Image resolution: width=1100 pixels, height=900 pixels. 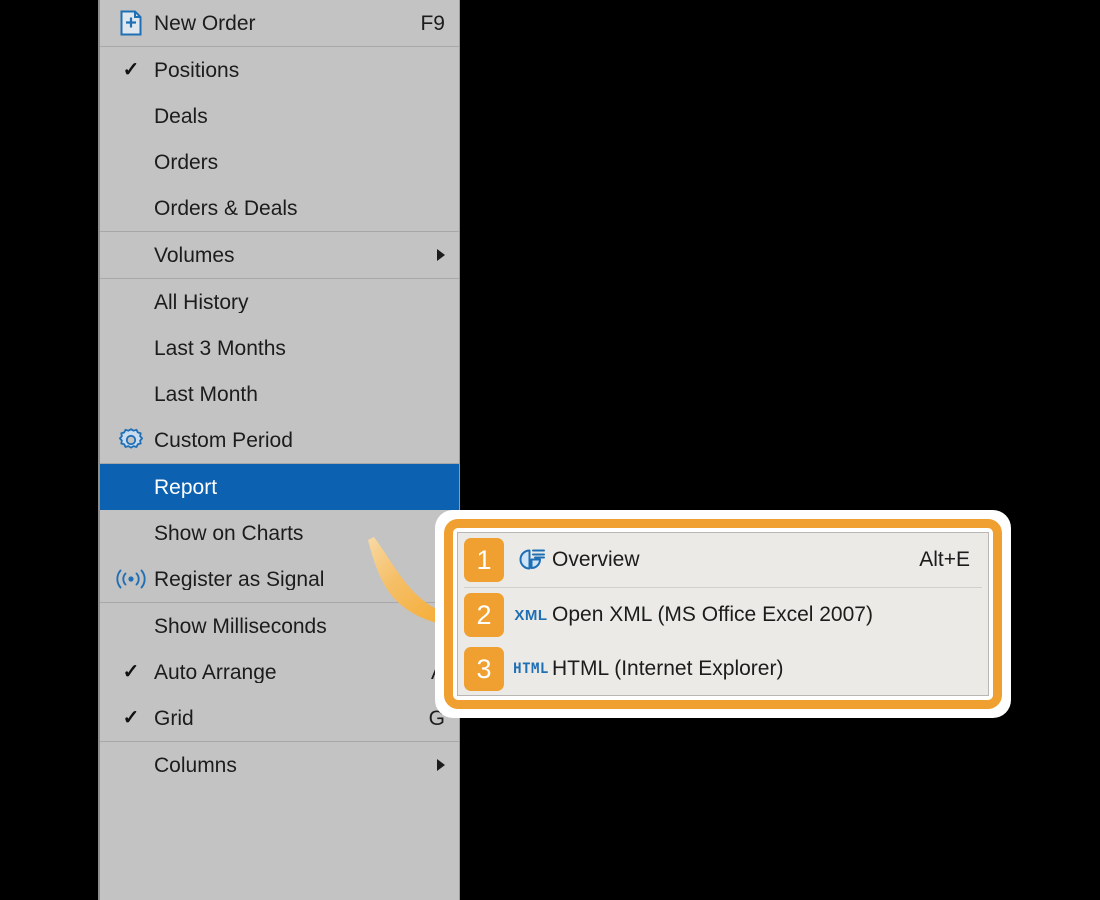 What do you see at coordinates (712, 614) in the screenshot?
I see `submenu-item-label: Open XML (MS Office Excel 2007)` at bounding box center [712, 614].